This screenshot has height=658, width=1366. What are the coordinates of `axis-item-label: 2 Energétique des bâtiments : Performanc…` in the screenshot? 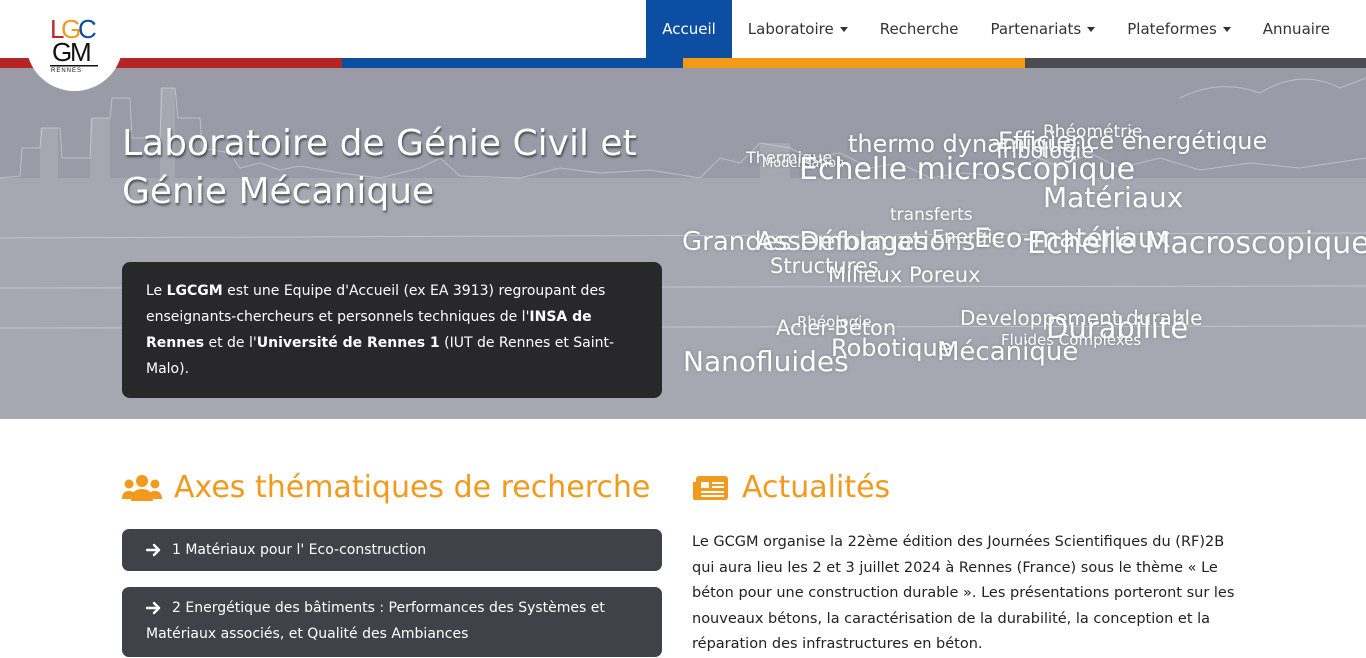 It's located at (375, 621).